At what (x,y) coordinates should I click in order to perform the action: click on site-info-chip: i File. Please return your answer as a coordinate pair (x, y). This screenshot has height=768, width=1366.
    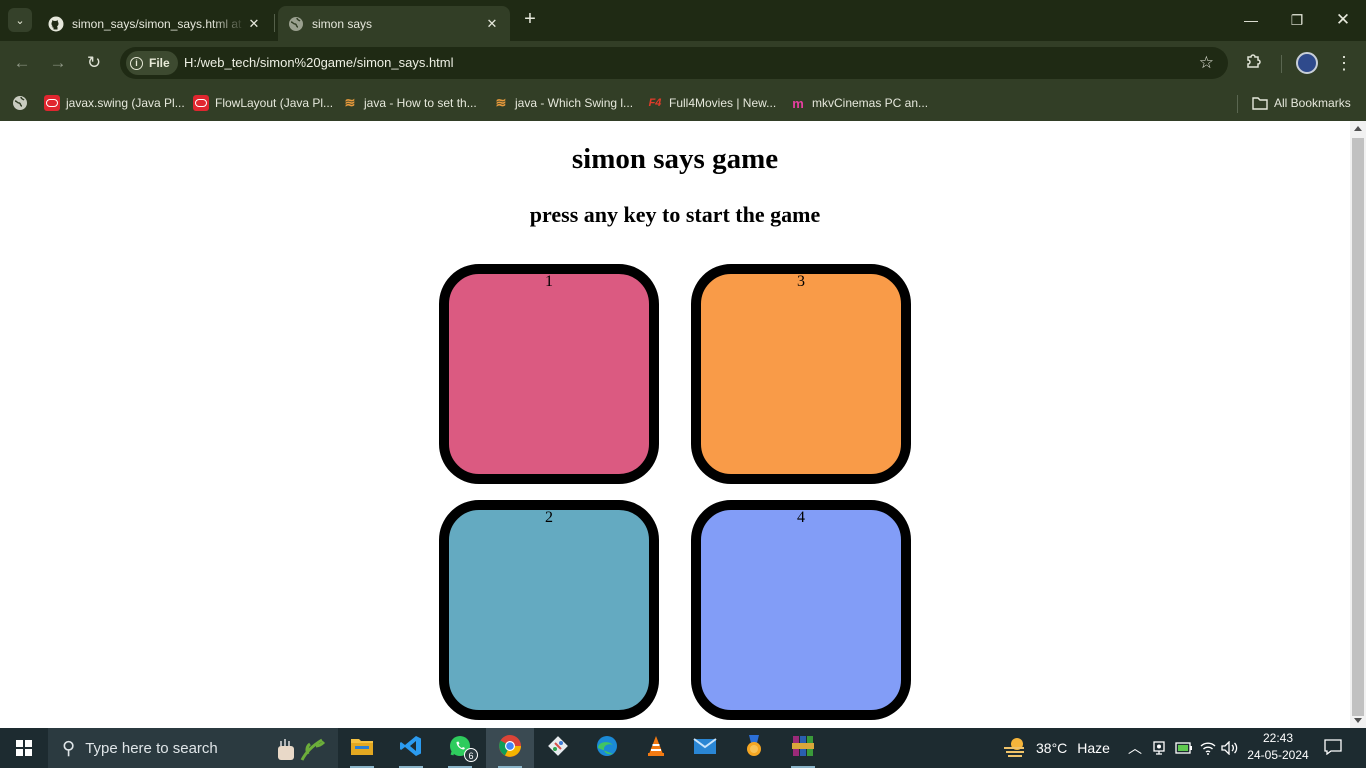
    Looking at the image, I should click on (152, 63).